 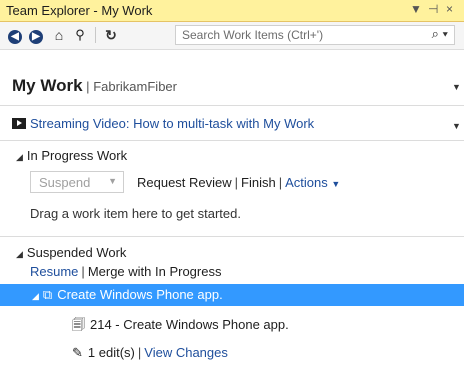 I want to click on work-item-label: 214 - Create Windows Phone app., so click(x=189, y=324).